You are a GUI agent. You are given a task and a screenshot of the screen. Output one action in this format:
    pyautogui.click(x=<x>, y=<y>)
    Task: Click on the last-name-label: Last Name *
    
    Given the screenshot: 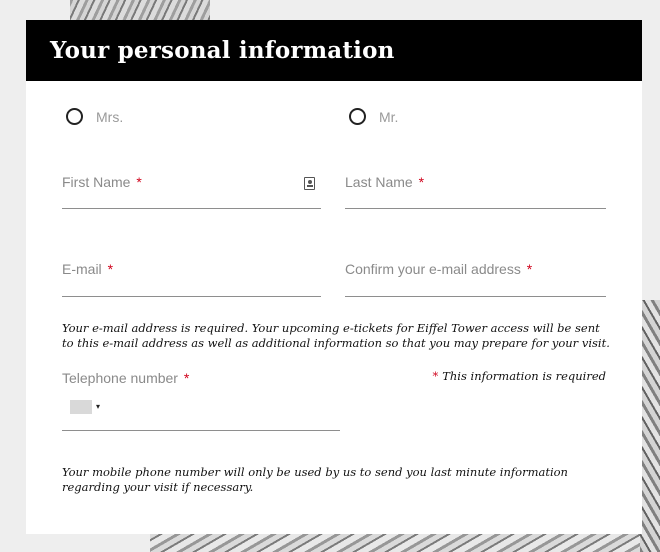 What is the action you would take?
    pyautogui.click(x=385, y=182)
    